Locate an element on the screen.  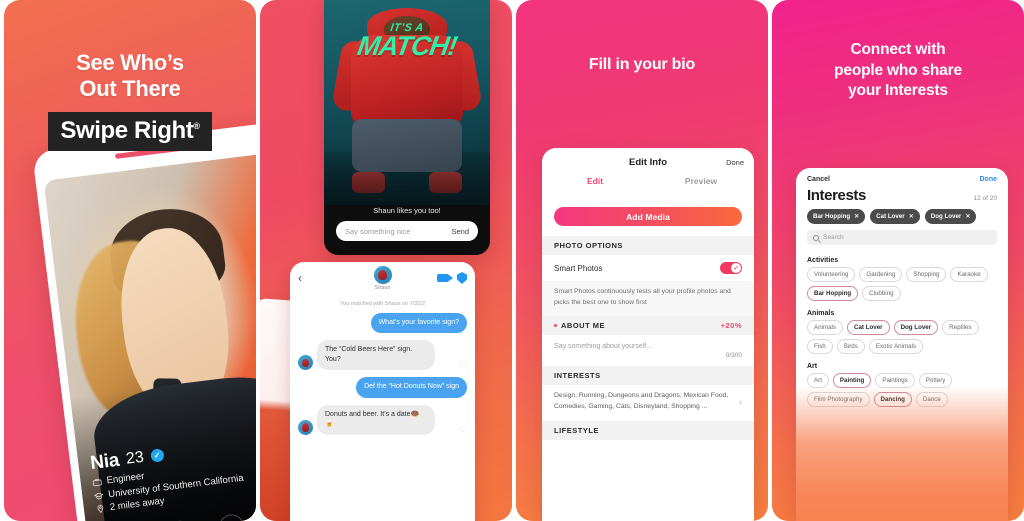
interest-chip: Dog Lover is located at coordinates (916, 327).